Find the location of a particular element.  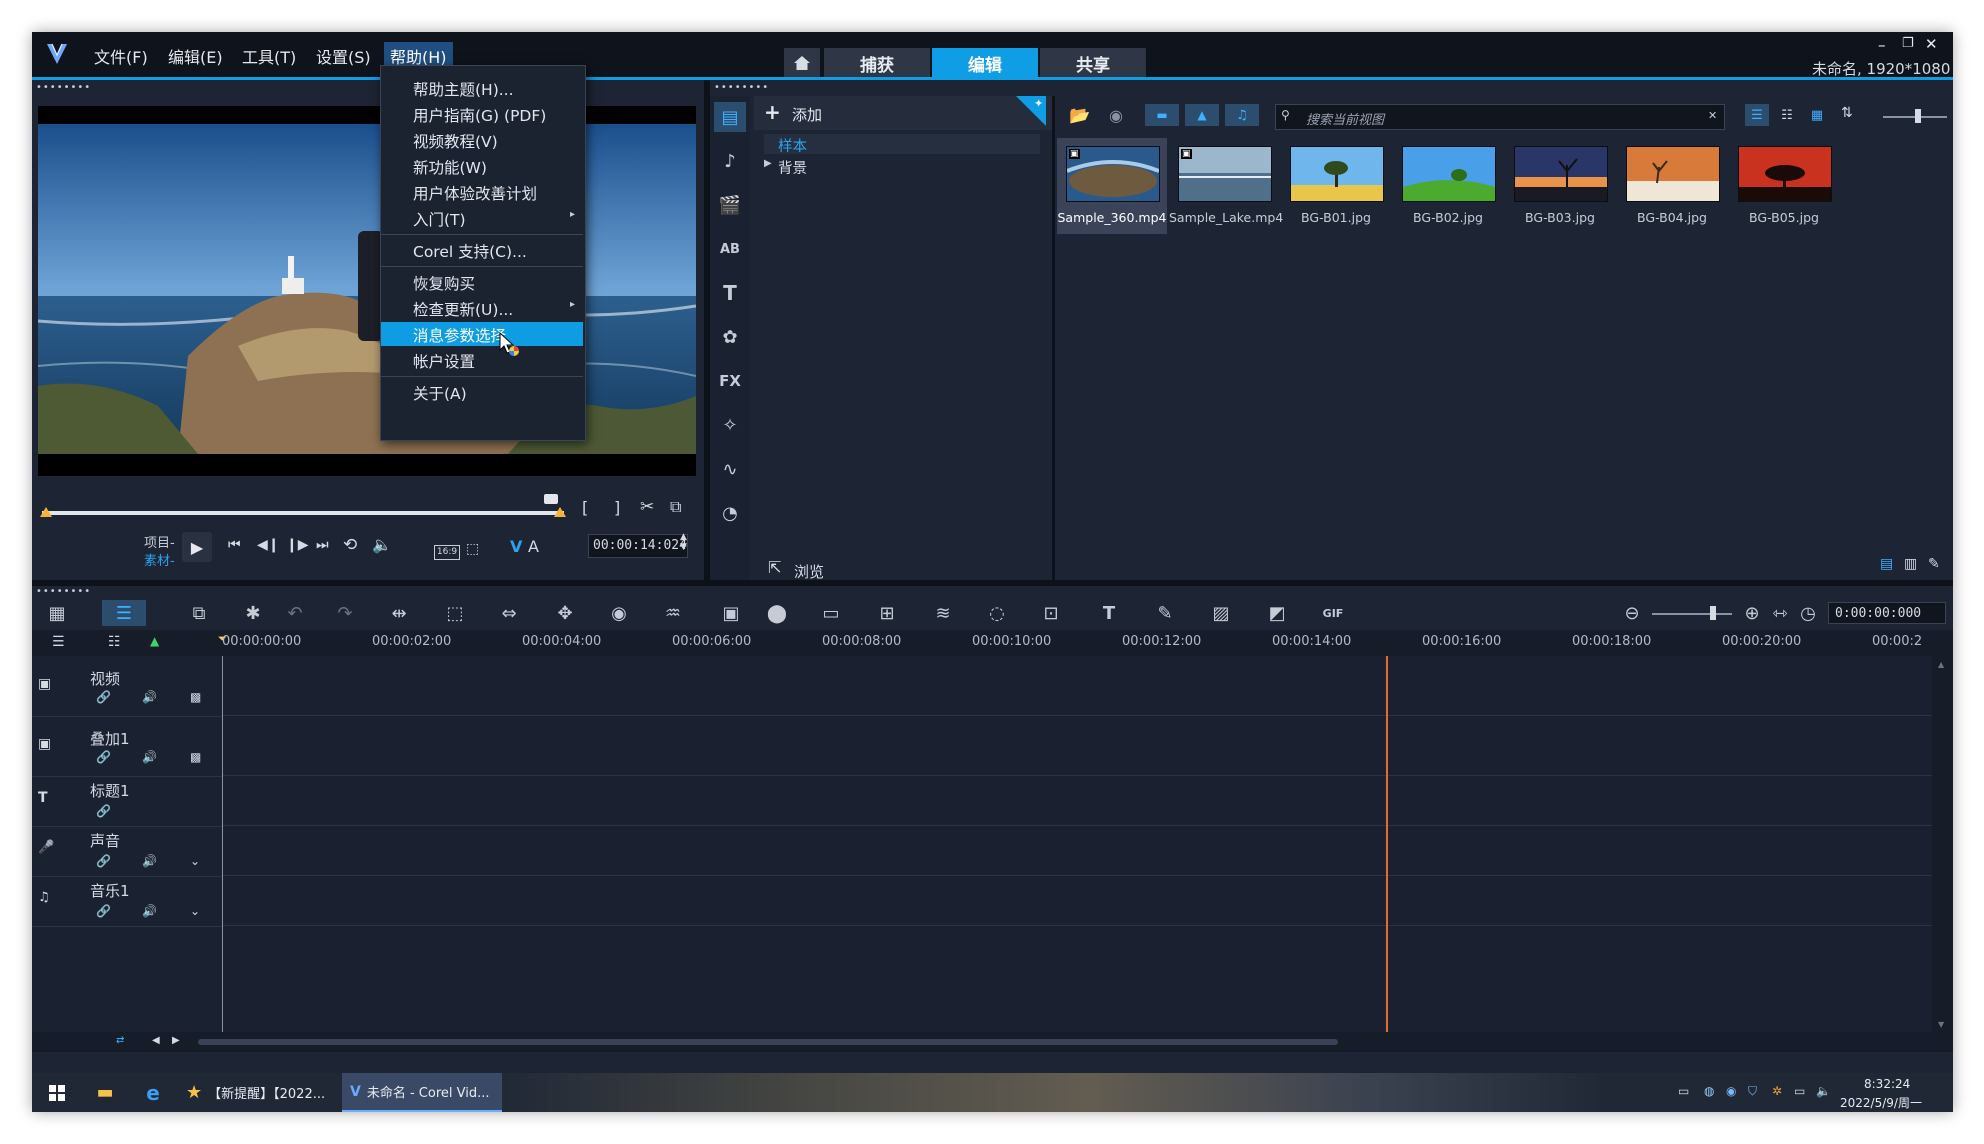

track-motion-icon: ⊡ is located at coordinates (1051, 613).